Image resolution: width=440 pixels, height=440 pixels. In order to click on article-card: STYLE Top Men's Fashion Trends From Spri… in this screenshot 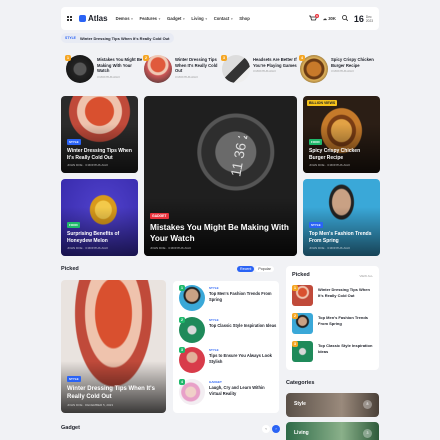, I will do `click(341, 217)`.